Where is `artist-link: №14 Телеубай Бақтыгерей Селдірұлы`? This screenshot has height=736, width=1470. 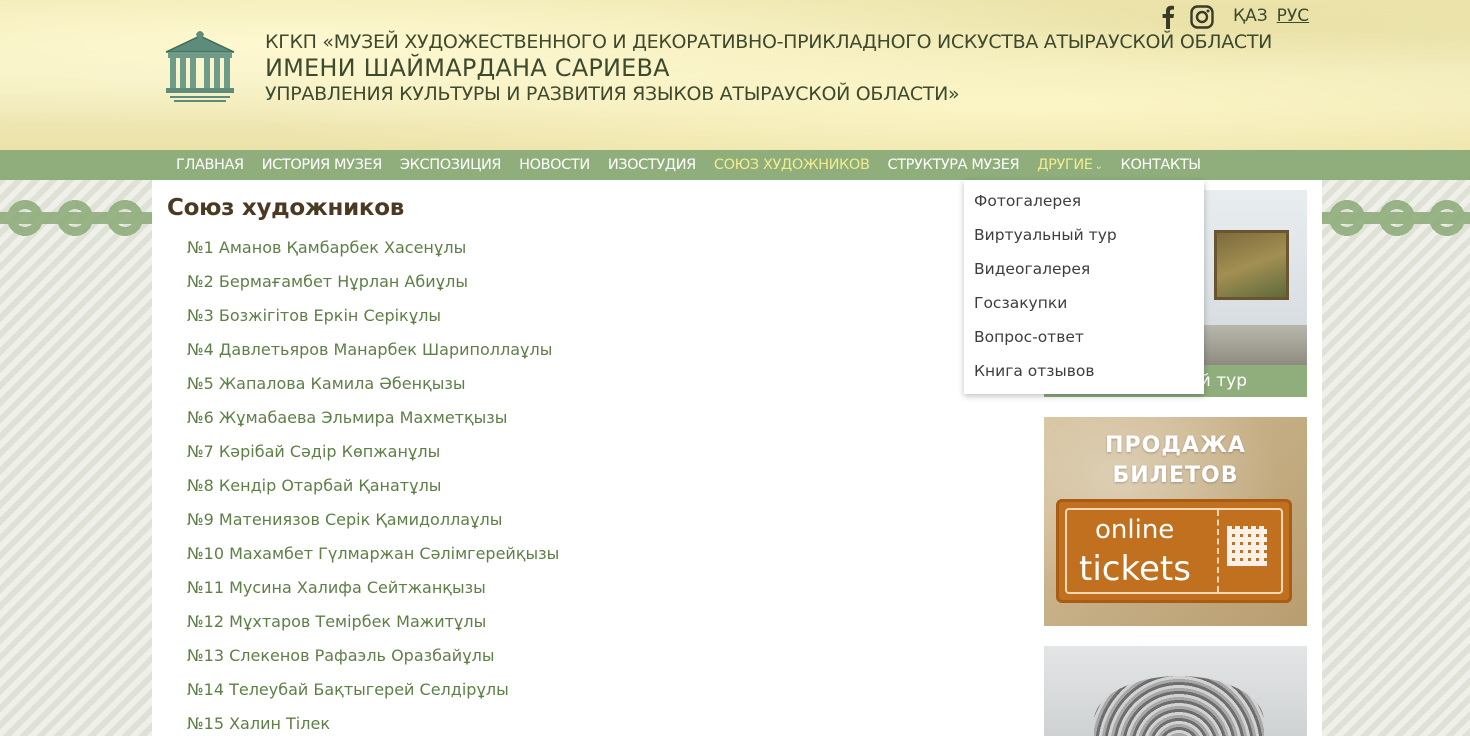 artist-link: №14 Телеубай Бақтыгерей Селдірұлы is located at coordinates (373, 695).